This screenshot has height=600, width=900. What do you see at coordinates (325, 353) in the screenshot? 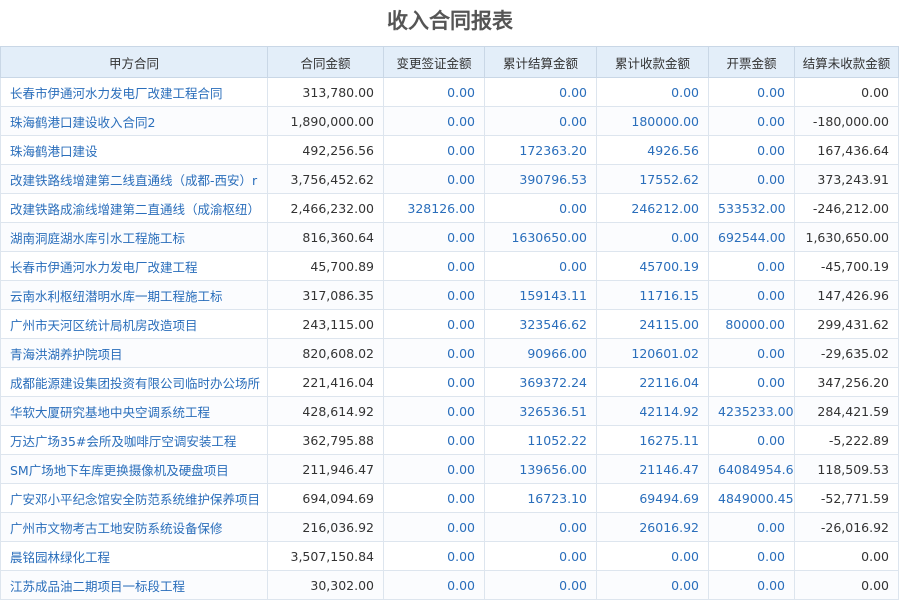
I see `contract-amount-cell: 820,608.02` at bounding box center [325, 353].